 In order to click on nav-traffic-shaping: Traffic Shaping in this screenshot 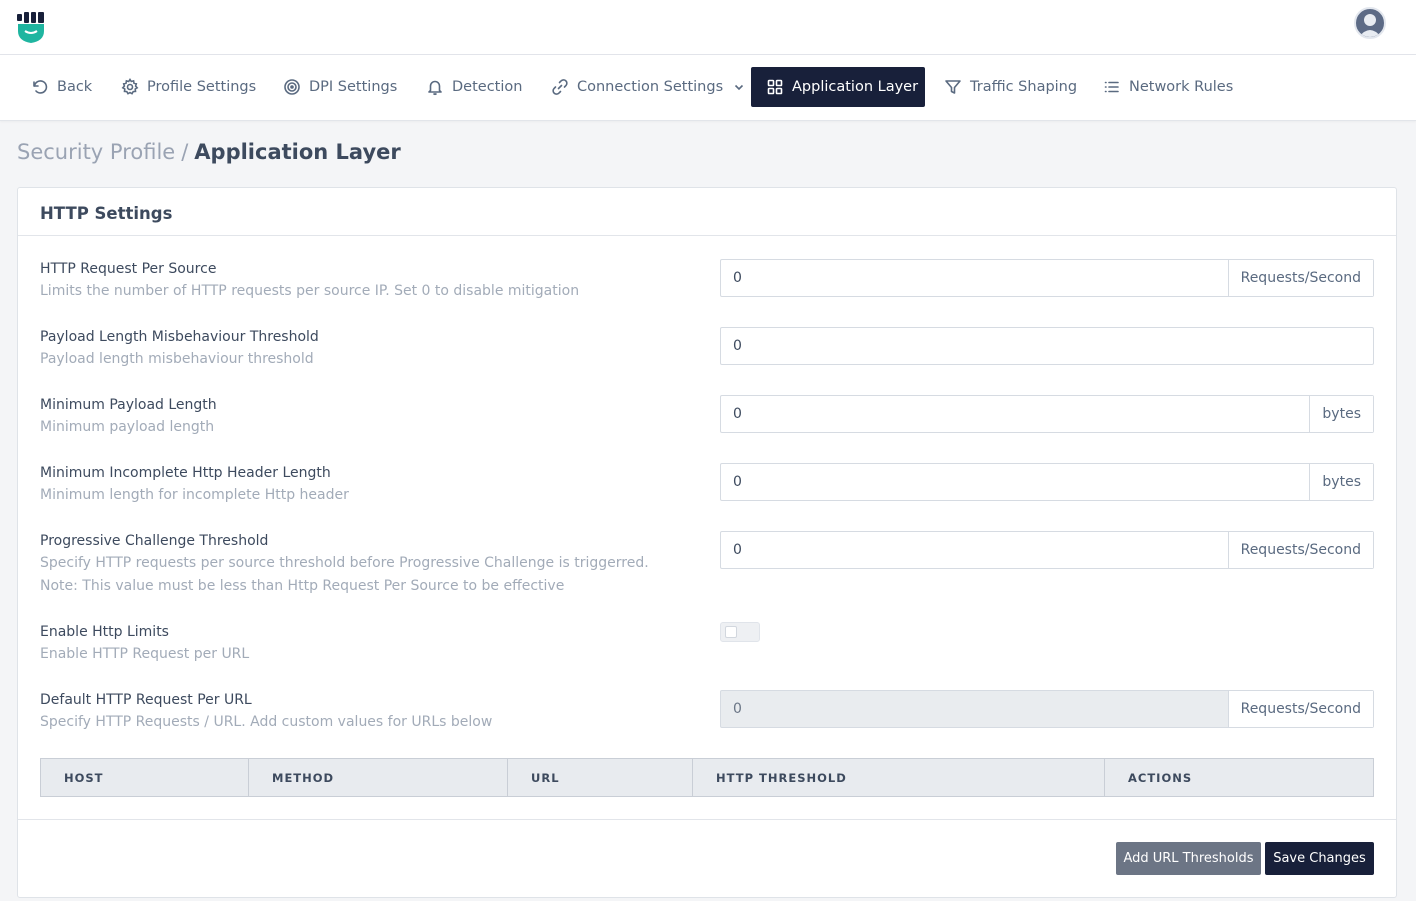, I will do `click(1010, 87)`.